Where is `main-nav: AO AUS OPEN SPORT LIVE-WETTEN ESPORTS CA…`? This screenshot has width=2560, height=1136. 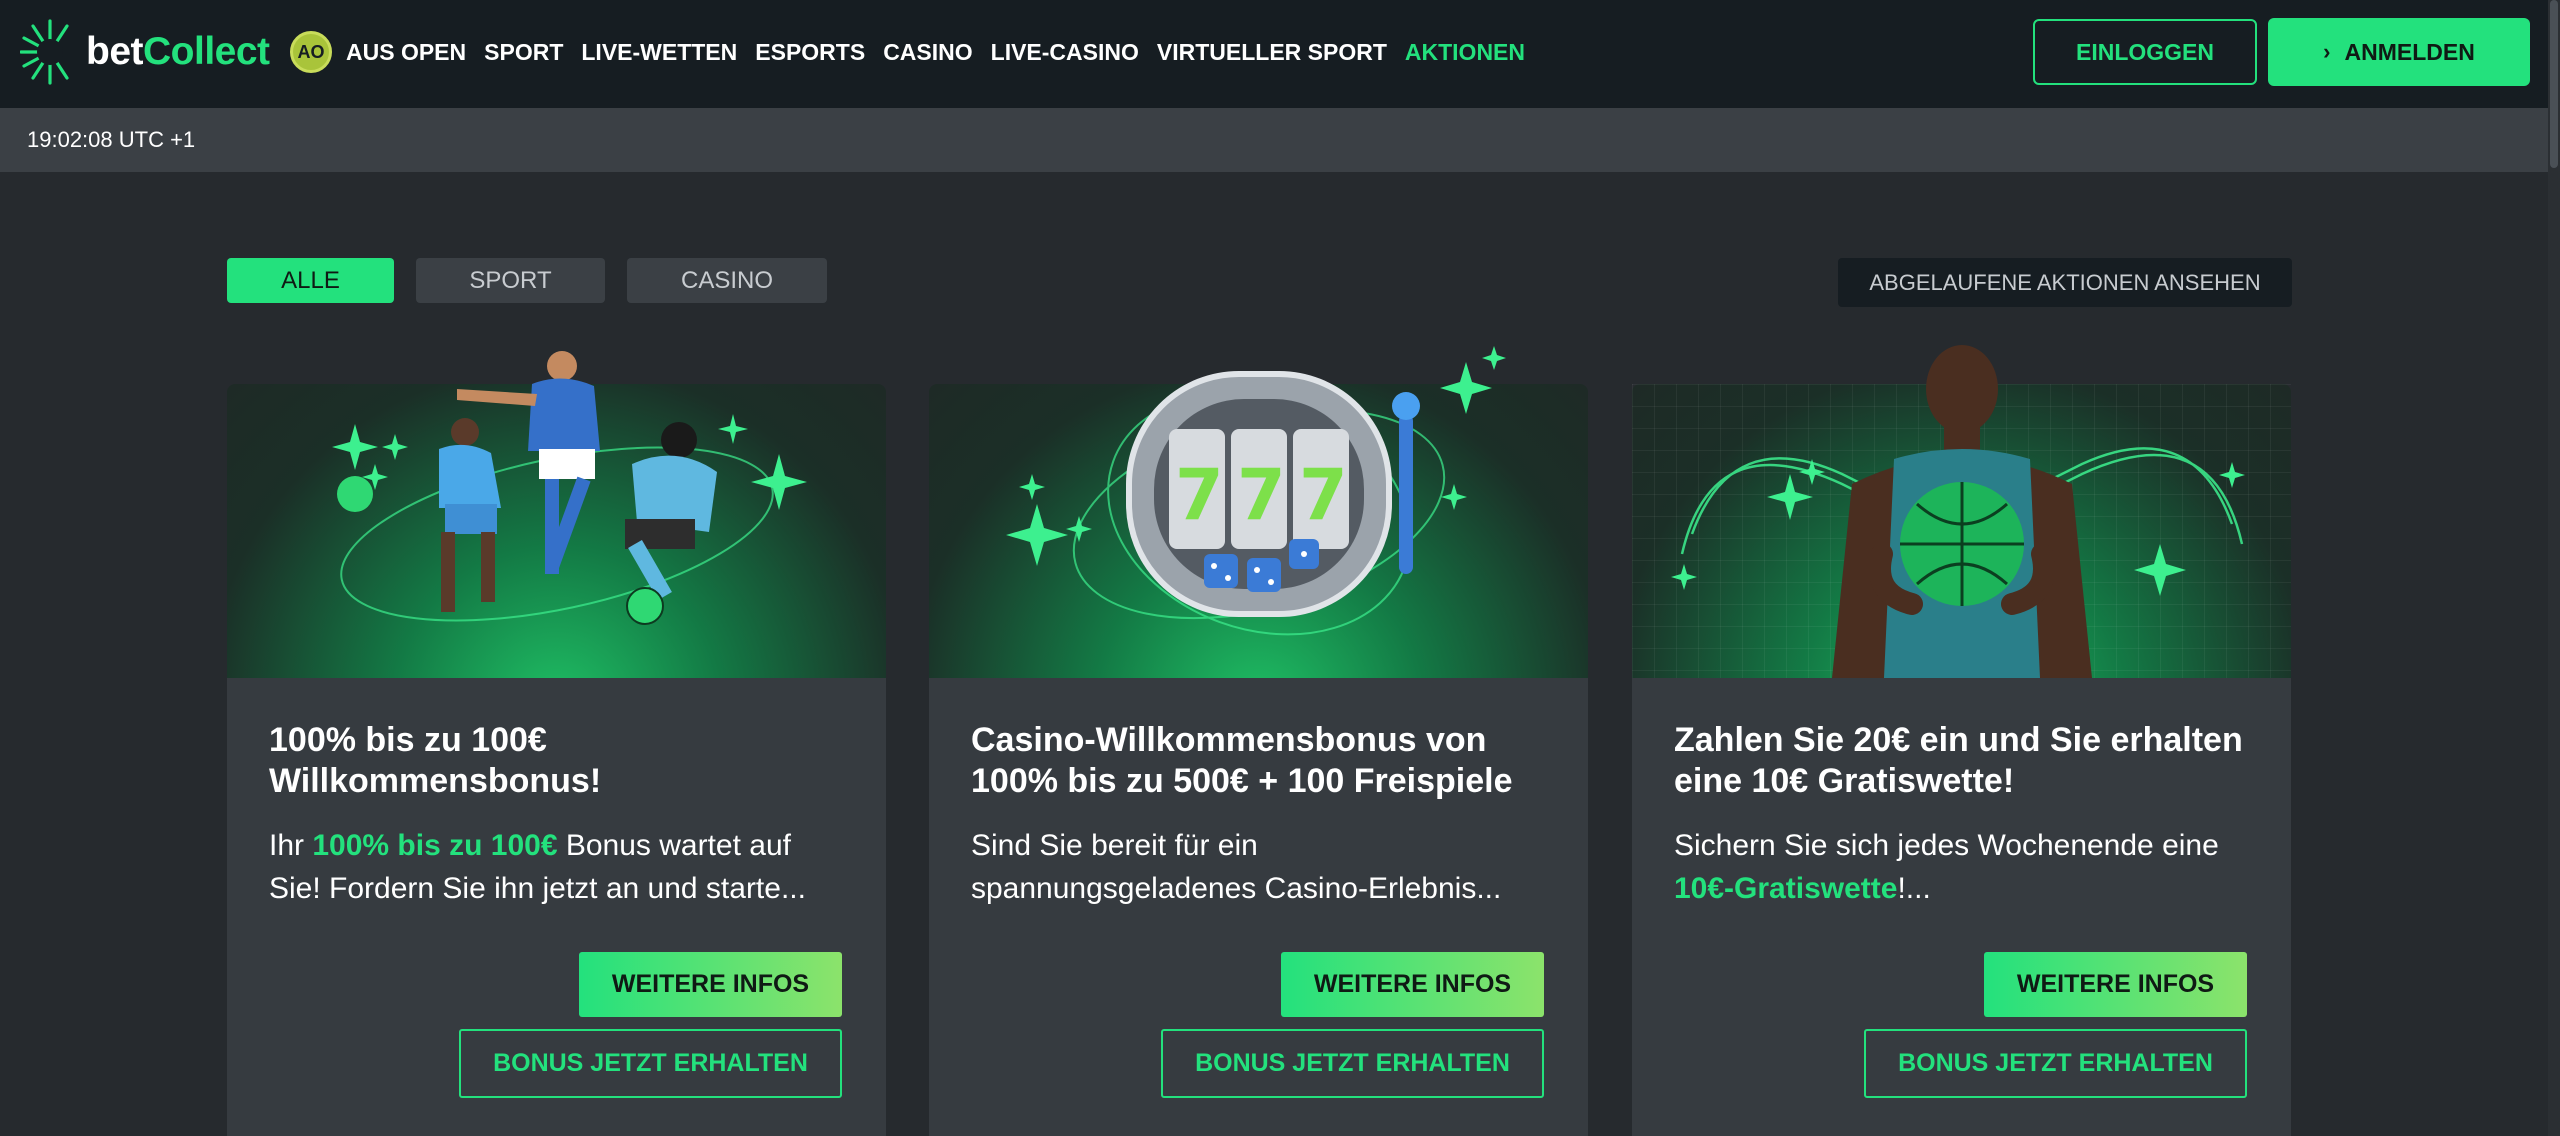 main-nav: AO AUS OPEN SPORT LIVE-WETTEN ESPORTS CA… is located at coordinates (916, 52).